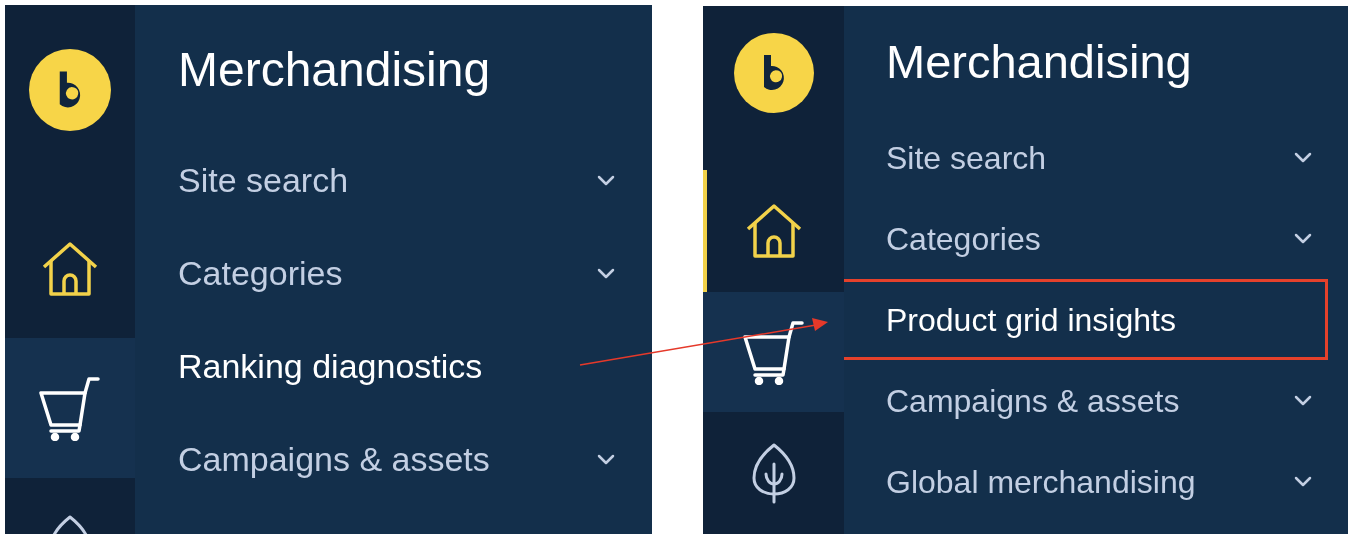  I want to click on leaf-icon, so click(773, 473).